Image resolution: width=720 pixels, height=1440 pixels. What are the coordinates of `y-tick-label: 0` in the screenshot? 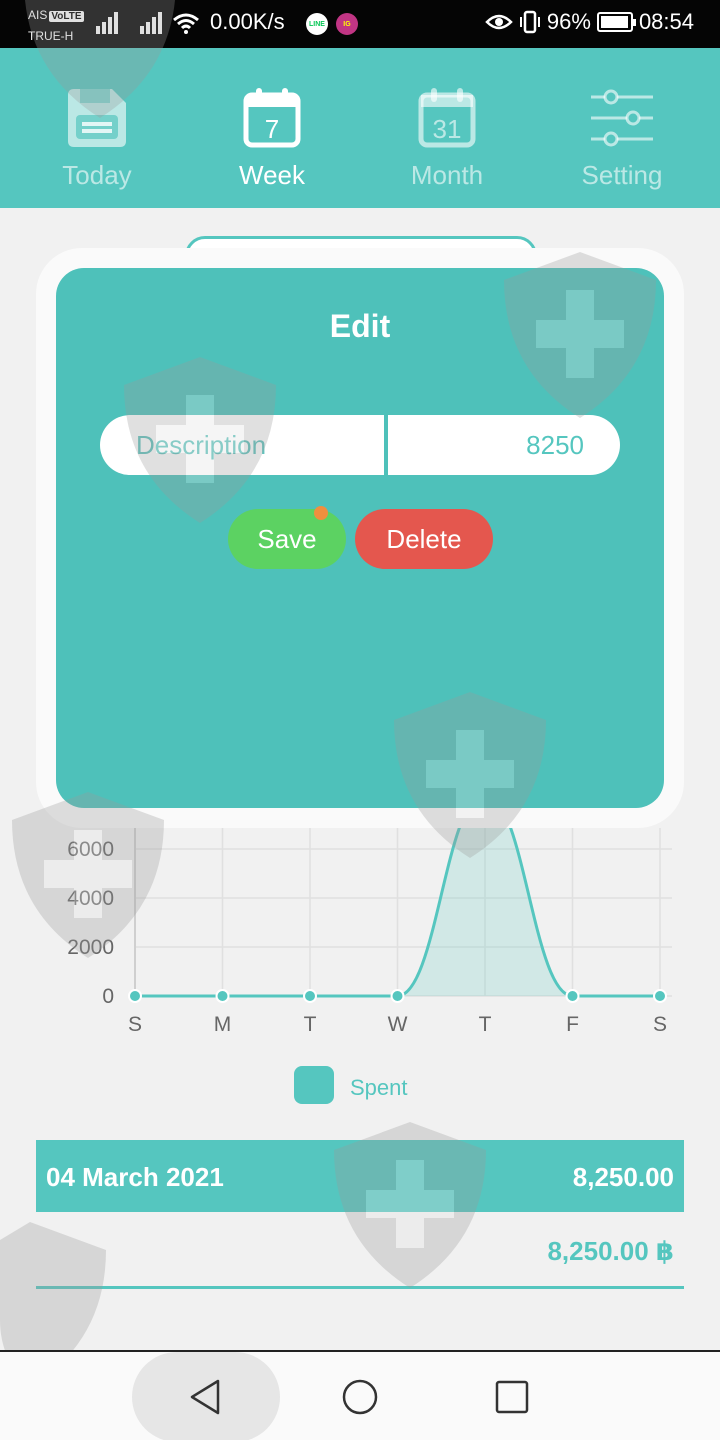 It's located at (108, 996).